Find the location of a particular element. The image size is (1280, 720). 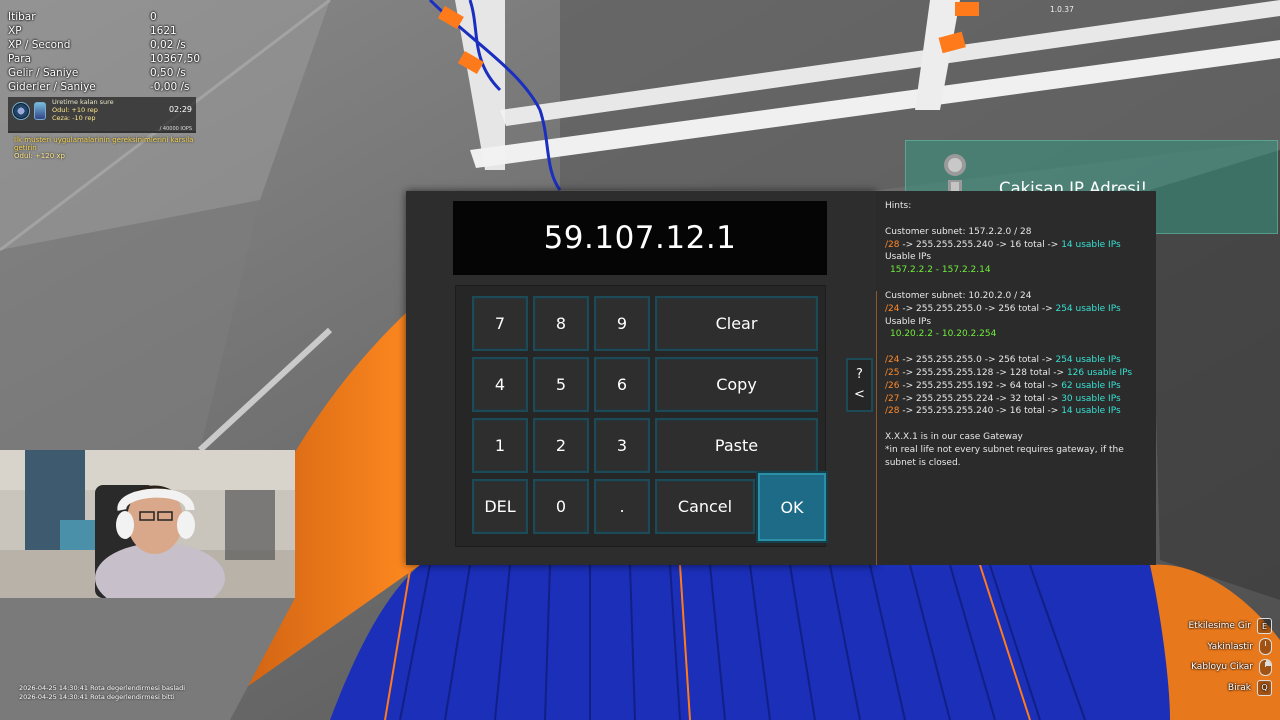

customer1-range: 157.2.2.2 - 157.2.2.14 is located at coordinates (940, 270).